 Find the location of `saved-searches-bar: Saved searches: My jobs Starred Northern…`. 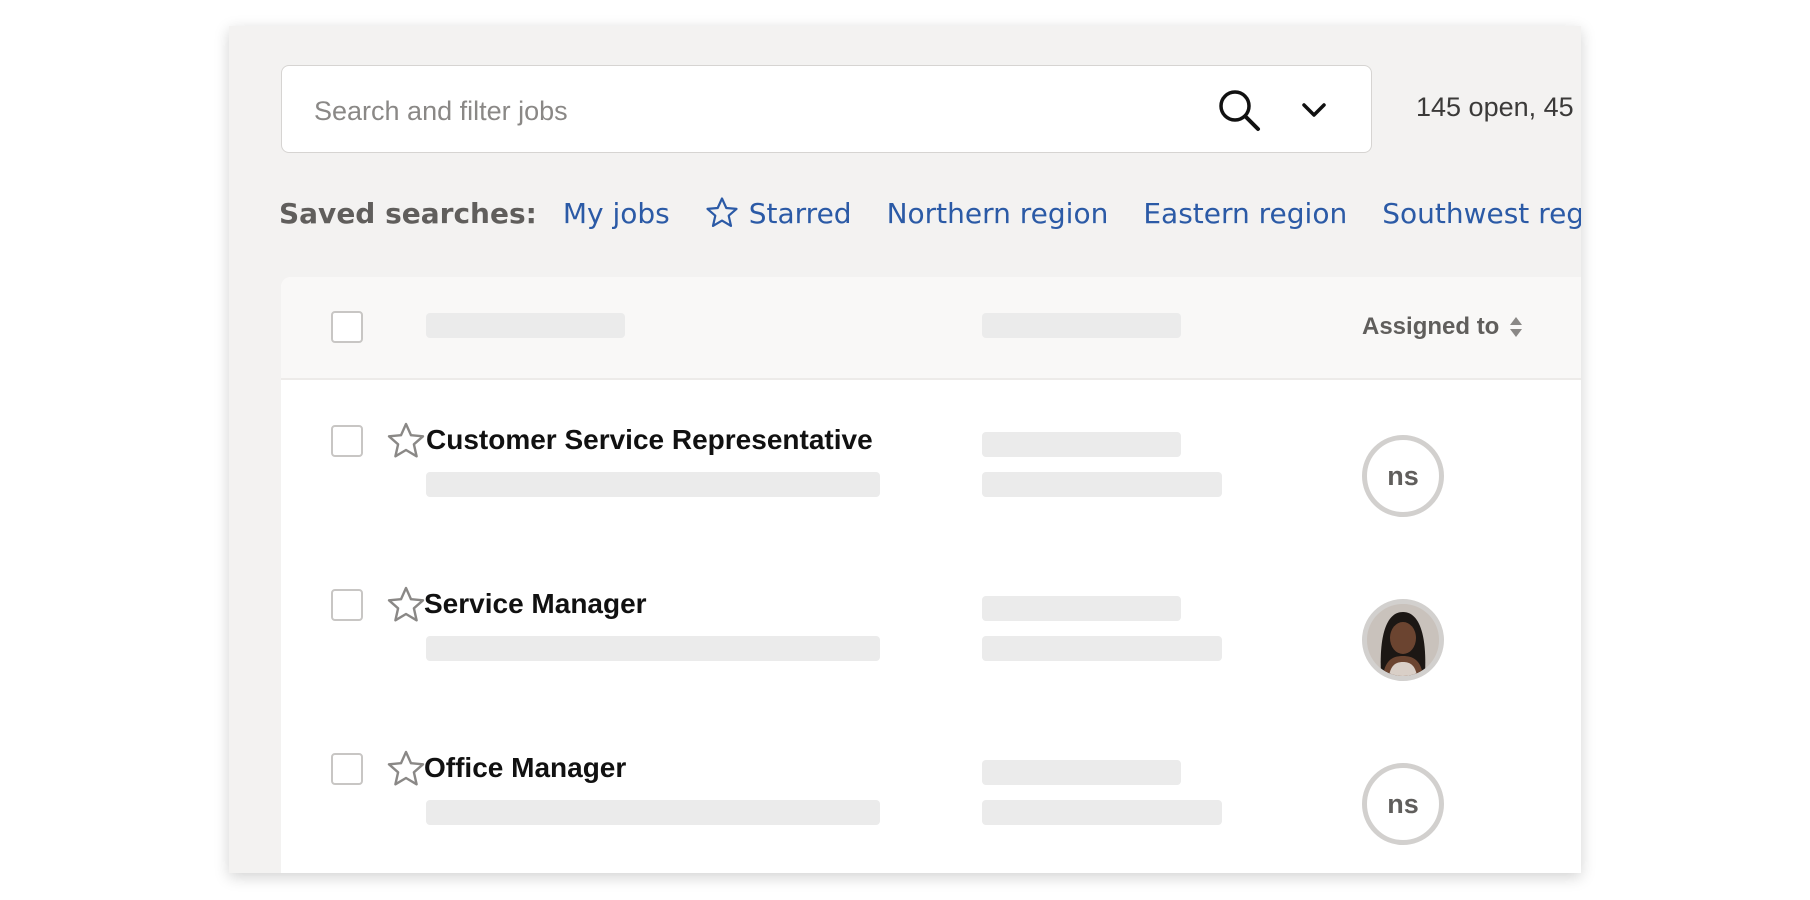

saved-searches-bar: Saved searches: My jobs Starred Northern… is located at coordinates (930, 213).